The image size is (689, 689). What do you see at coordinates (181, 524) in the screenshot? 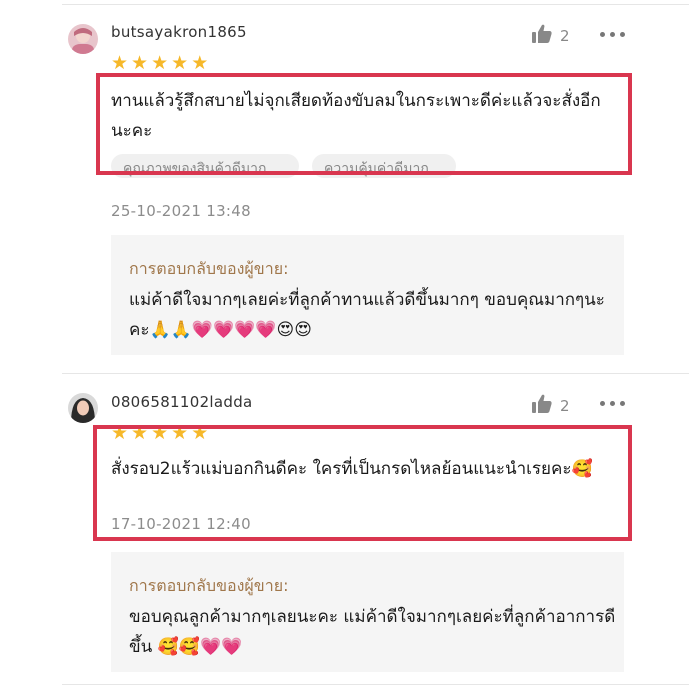
I see `review-date: 17-10-2021 12:40` at bounding box center [181, 524].